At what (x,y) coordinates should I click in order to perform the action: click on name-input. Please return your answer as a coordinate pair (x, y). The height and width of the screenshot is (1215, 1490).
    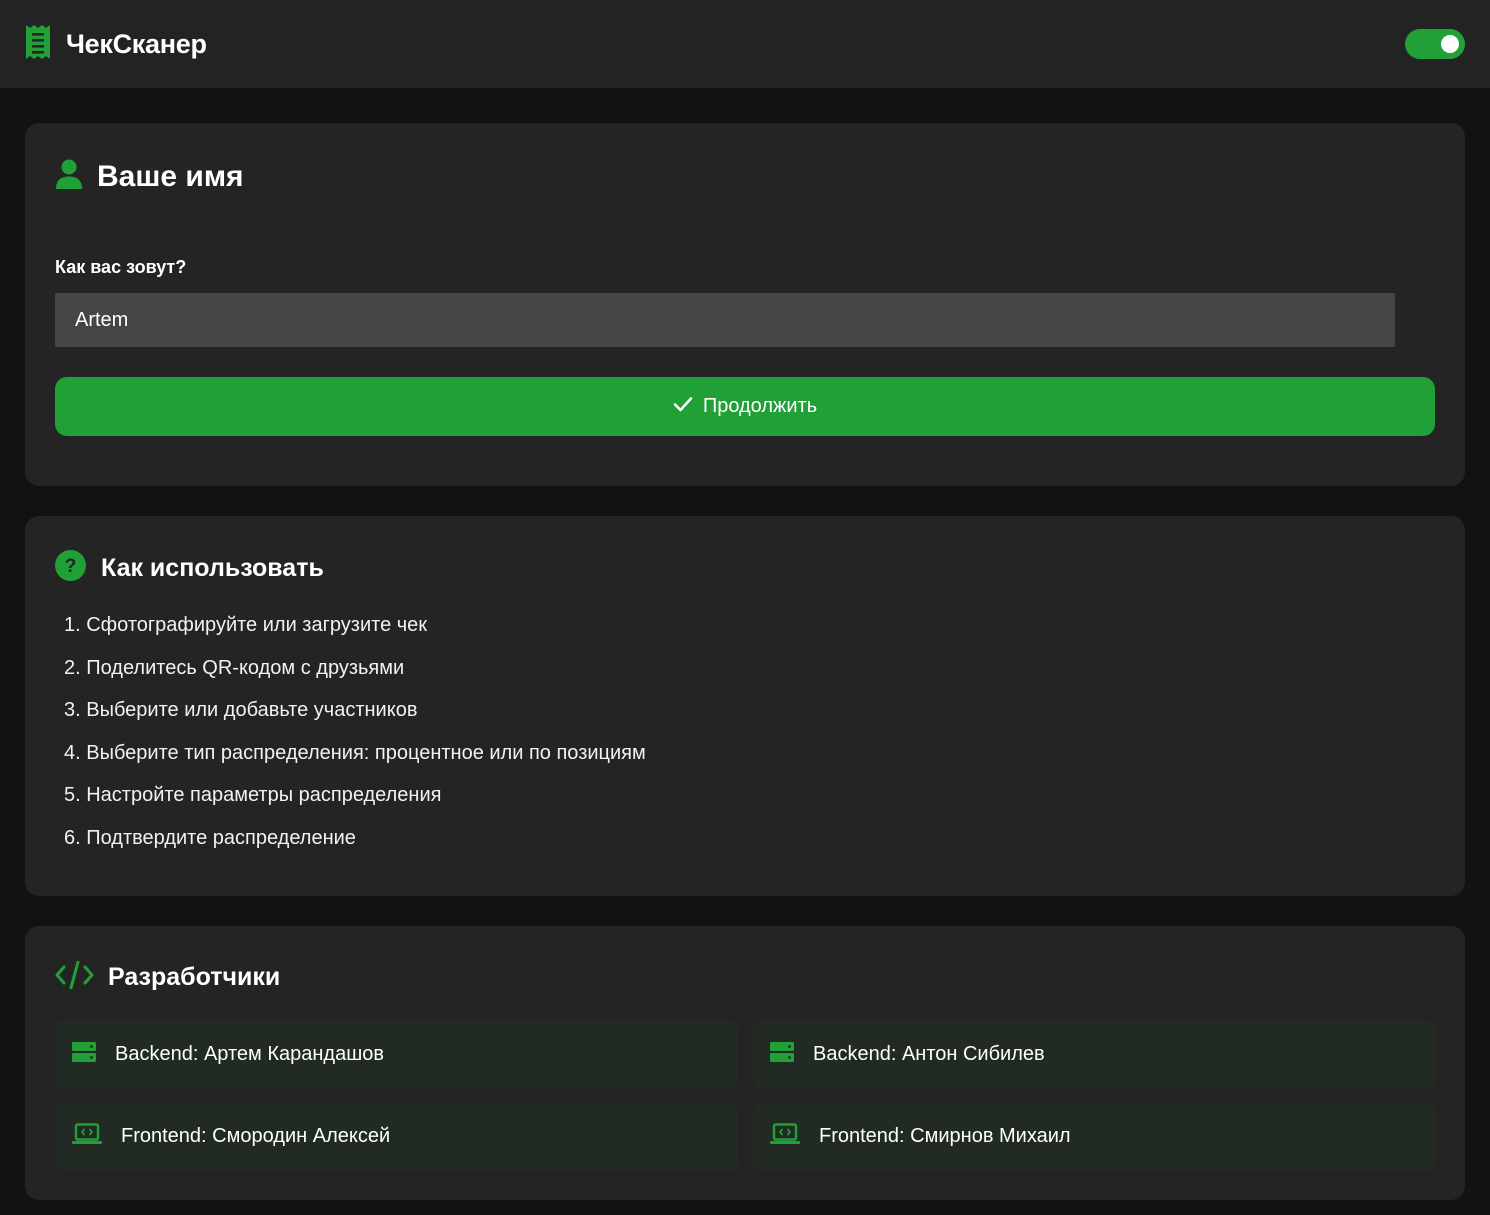
    Looking at the image, I should click on (725, 320).